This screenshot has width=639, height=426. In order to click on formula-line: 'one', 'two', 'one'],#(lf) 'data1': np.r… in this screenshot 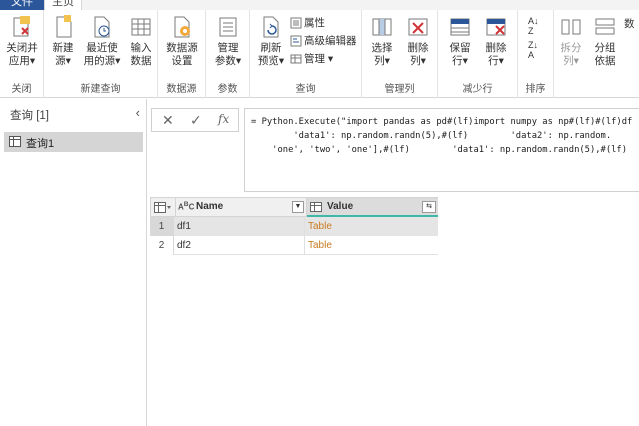, I will do `click(439, 150)`.